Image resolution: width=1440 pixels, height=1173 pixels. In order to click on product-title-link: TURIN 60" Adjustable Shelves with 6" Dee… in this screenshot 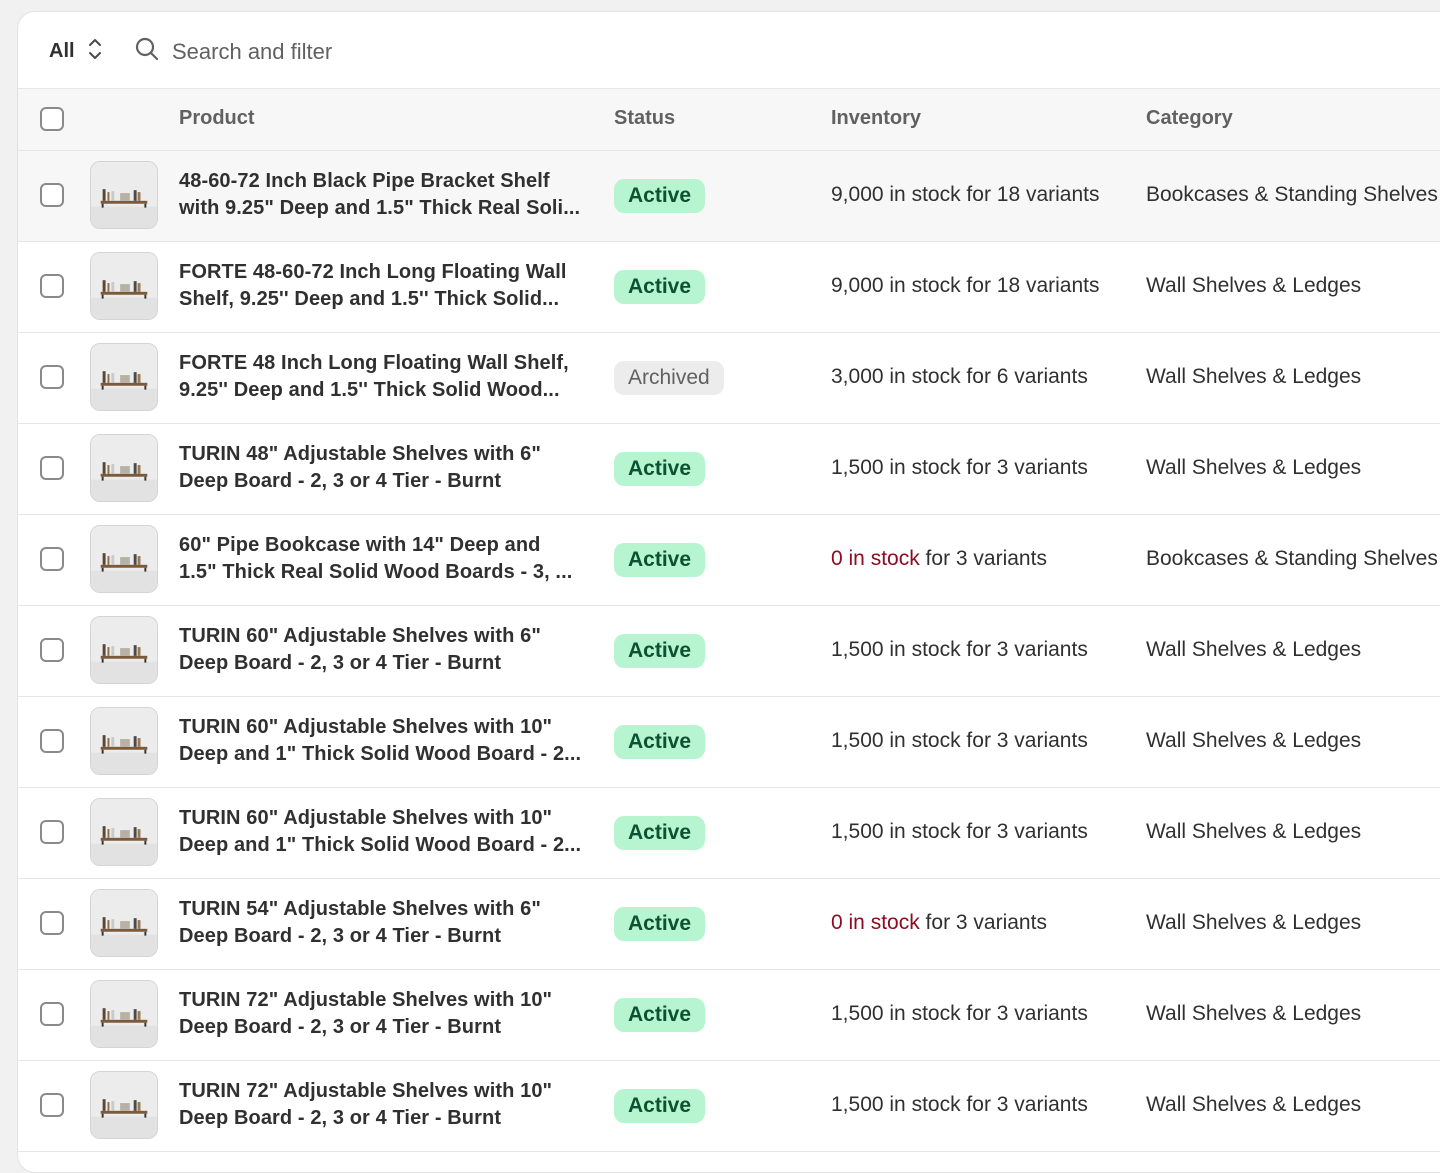, I will do `click(391, 650)`.